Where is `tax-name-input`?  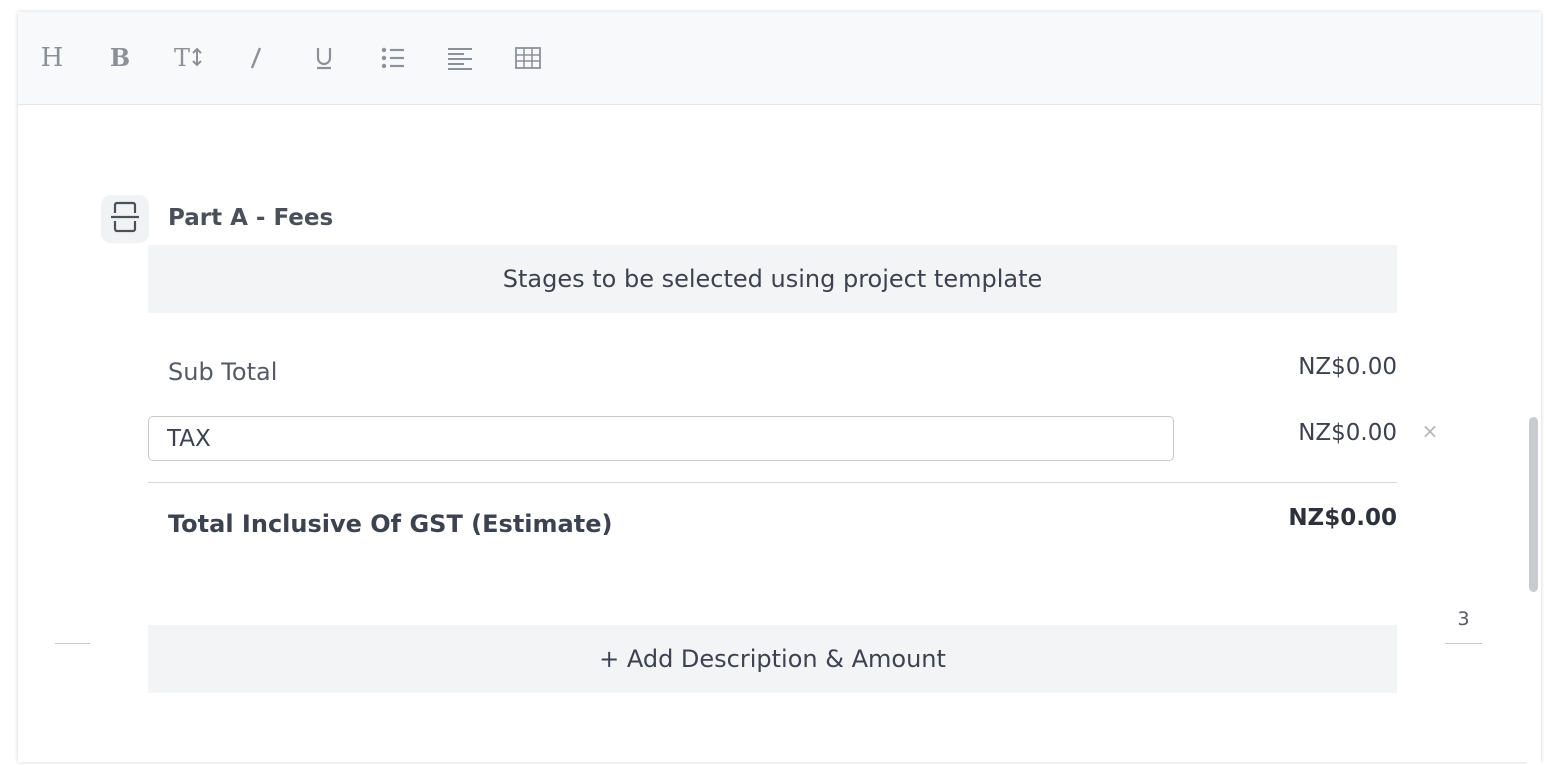
tax-name-input is located at coordinates (661, 438).